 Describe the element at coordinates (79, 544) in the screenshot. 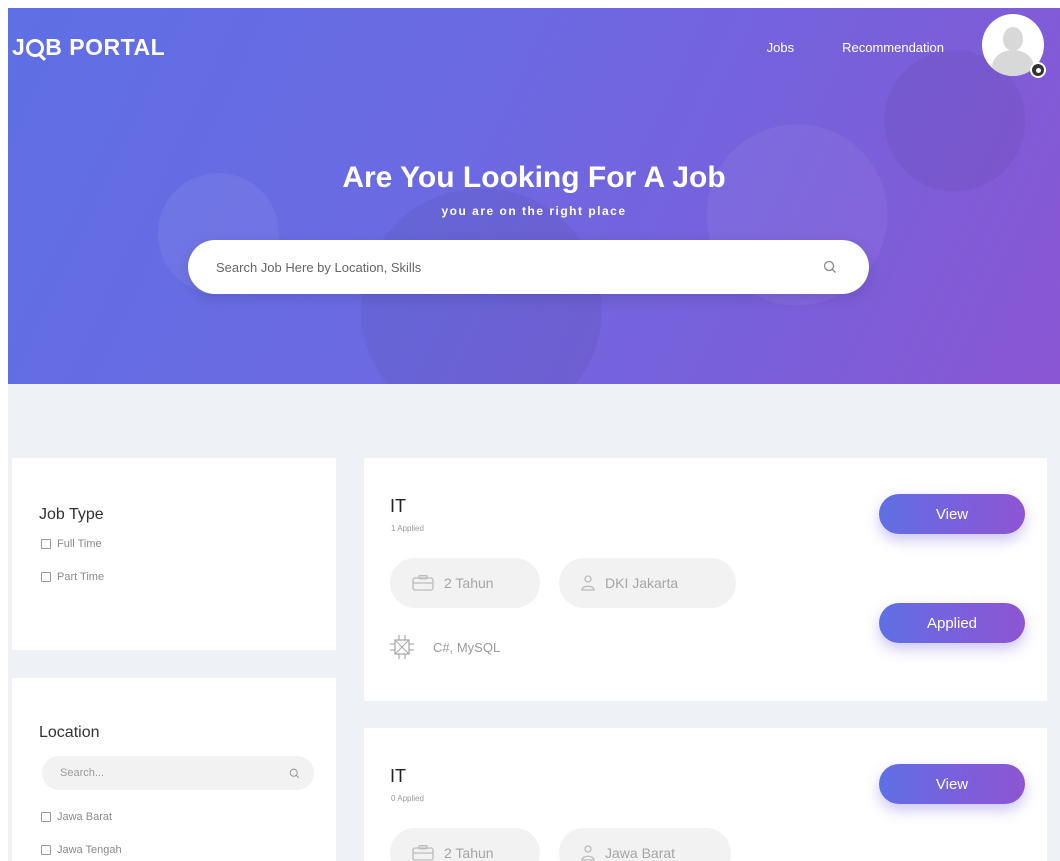

I see `full-time-label: Full Time` at that location.